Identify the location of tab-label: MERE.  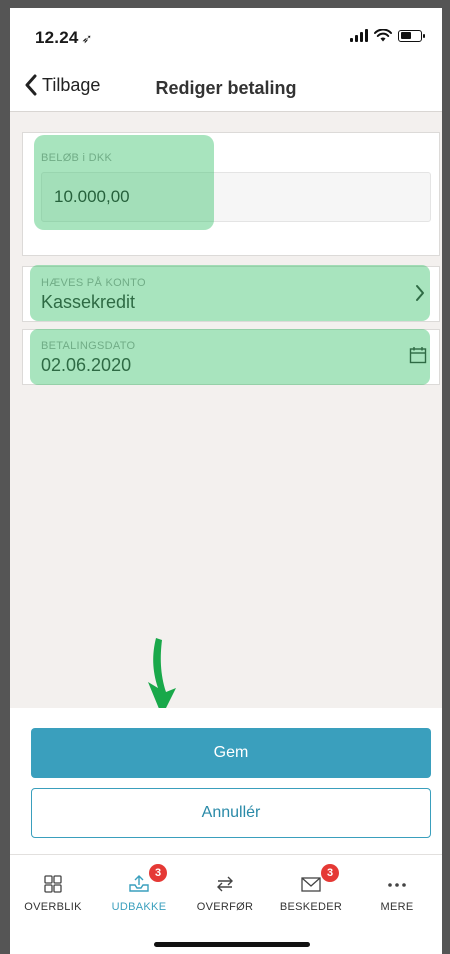
(397, 907).